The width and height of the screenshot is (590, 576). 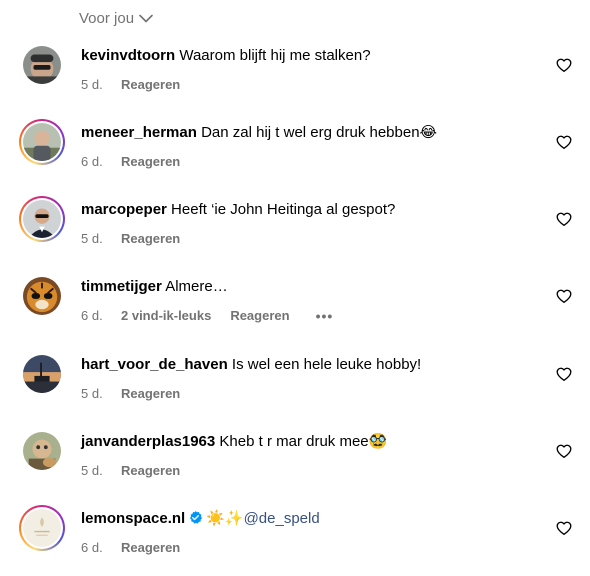 I want to click on sort-label: Voor jou, so click(x=107, y=18).